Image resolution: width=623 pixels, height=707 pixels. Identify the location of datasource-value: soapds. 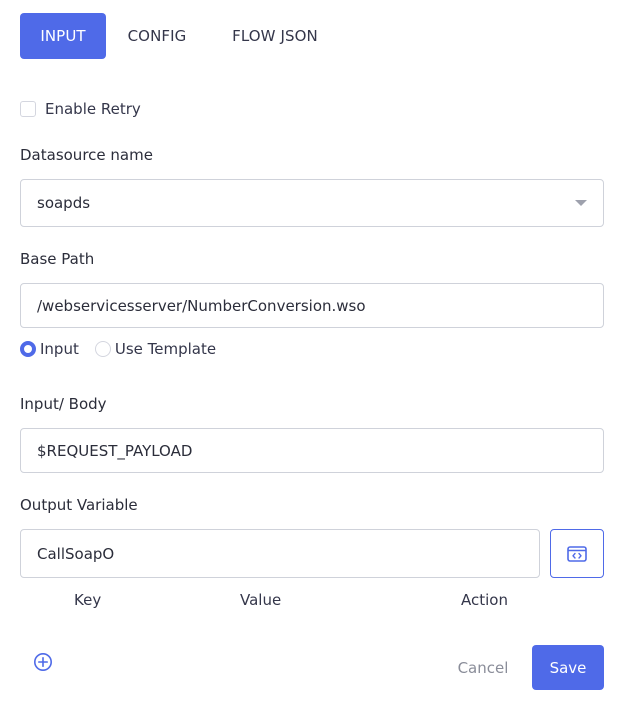
(64, 203).